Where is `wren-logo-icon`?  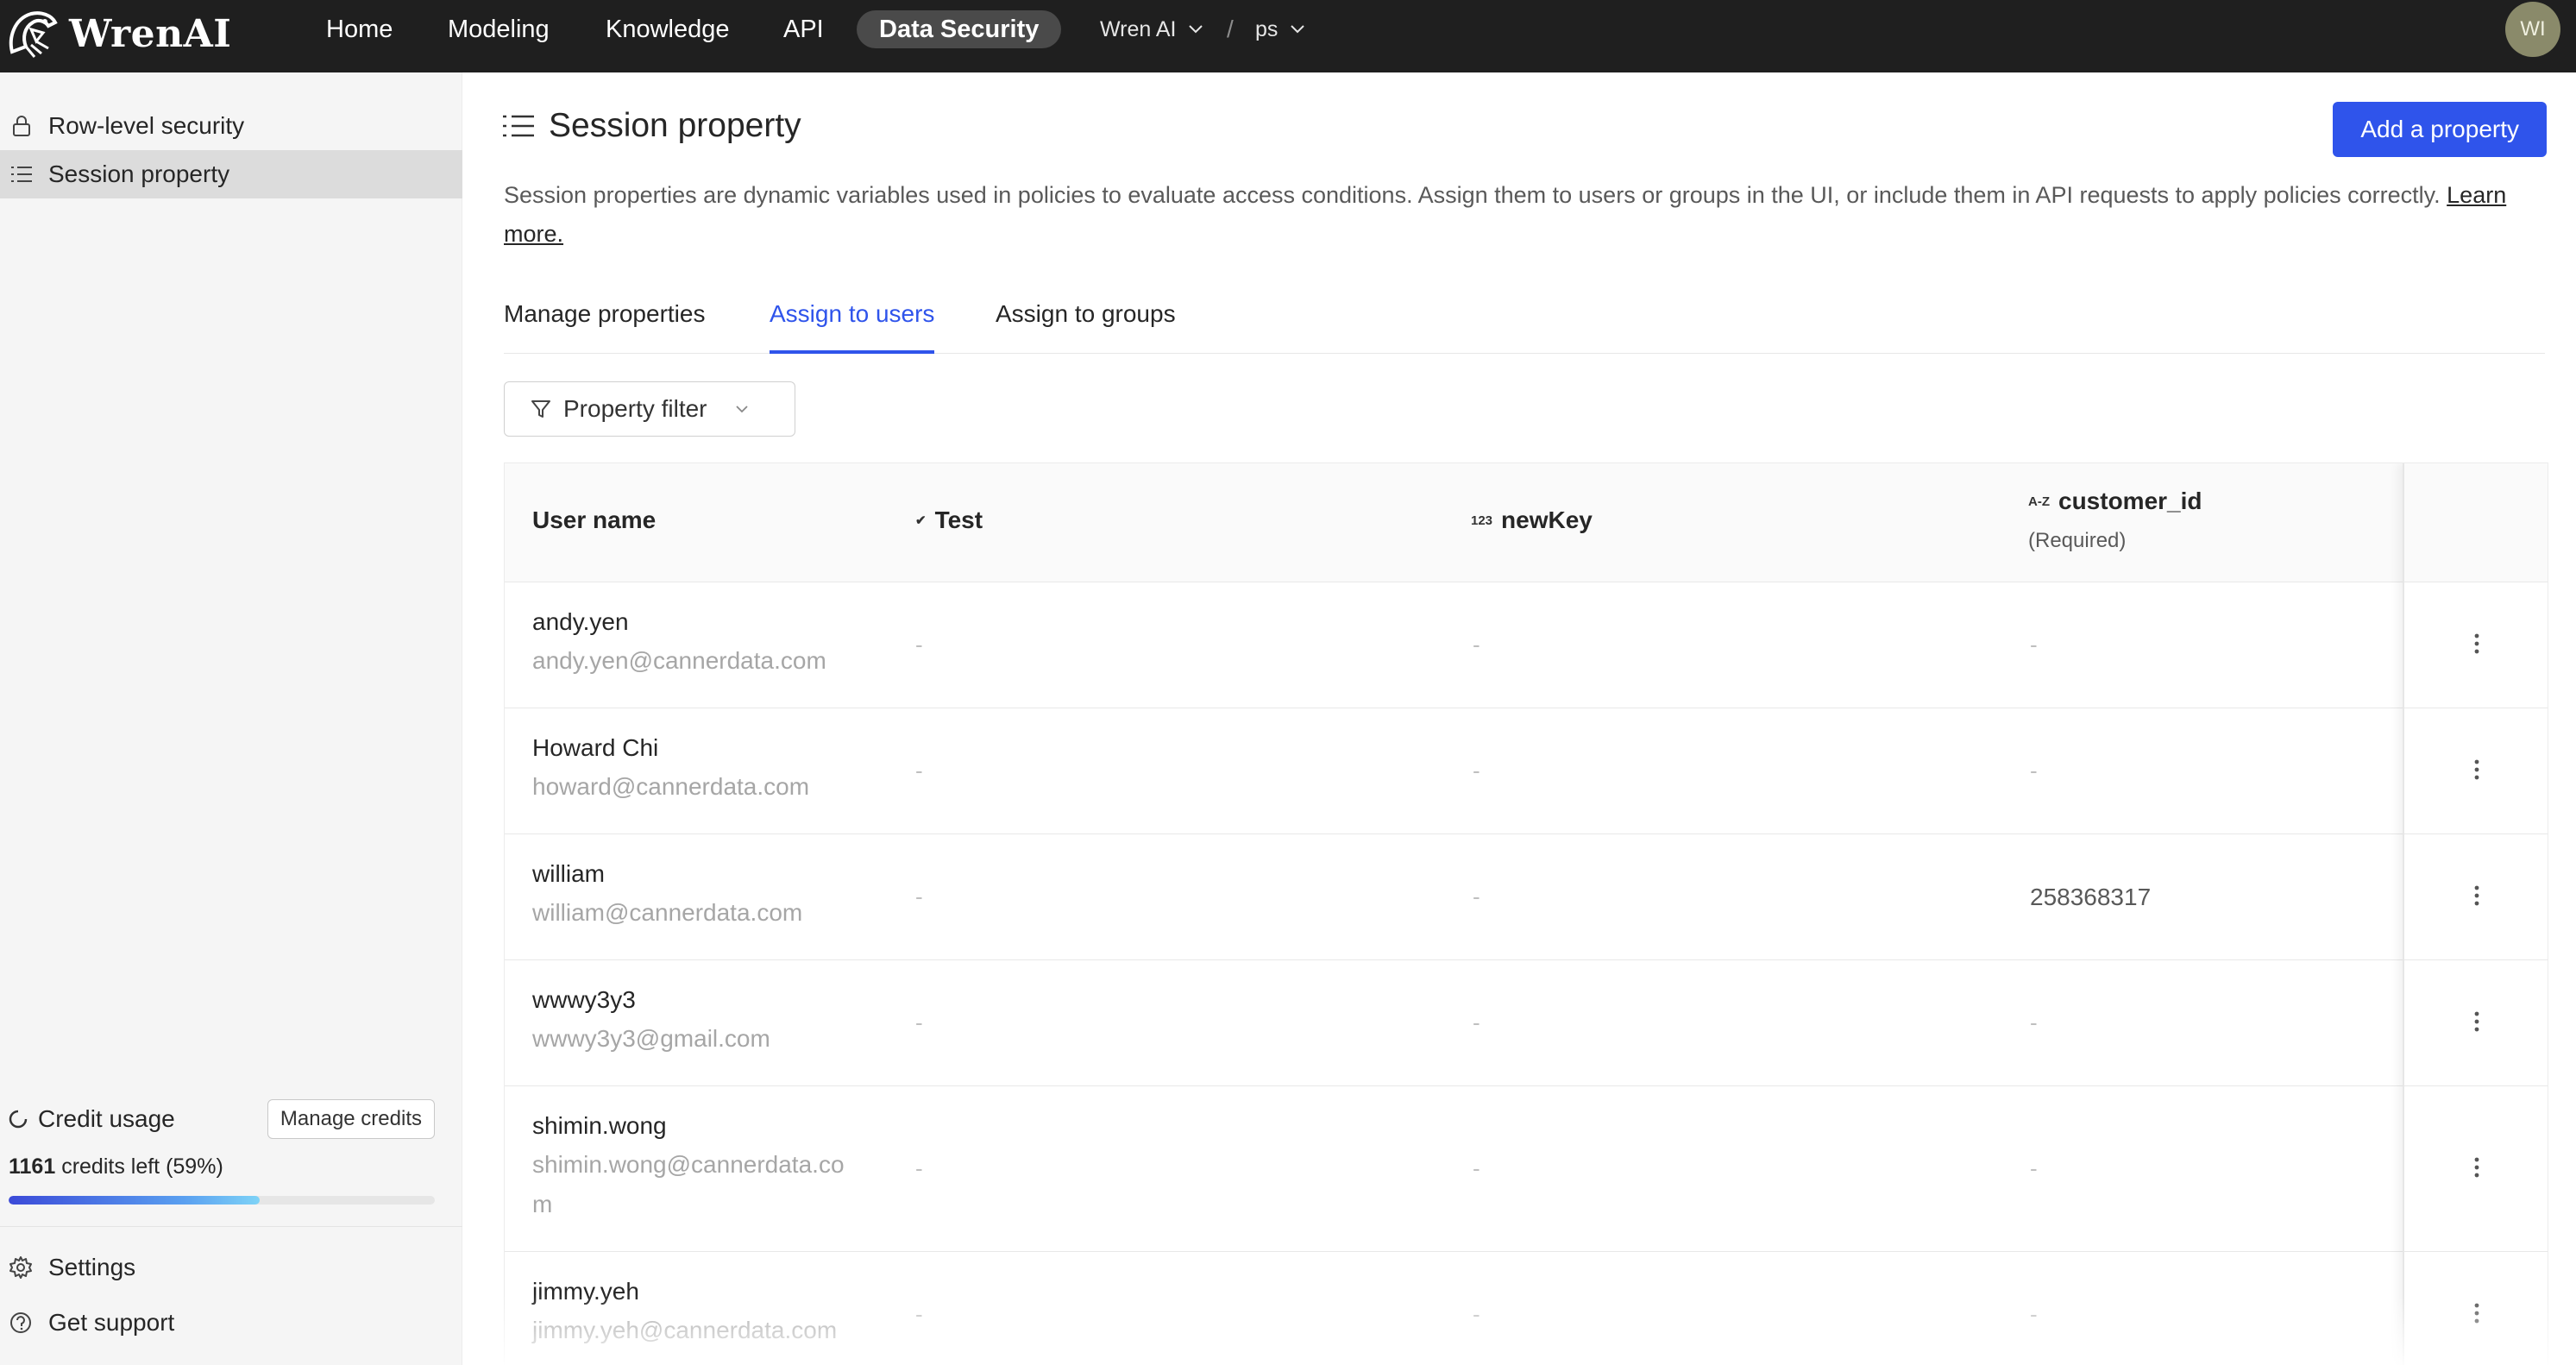
wren-logo-icon is located at coordinates (33, 34).